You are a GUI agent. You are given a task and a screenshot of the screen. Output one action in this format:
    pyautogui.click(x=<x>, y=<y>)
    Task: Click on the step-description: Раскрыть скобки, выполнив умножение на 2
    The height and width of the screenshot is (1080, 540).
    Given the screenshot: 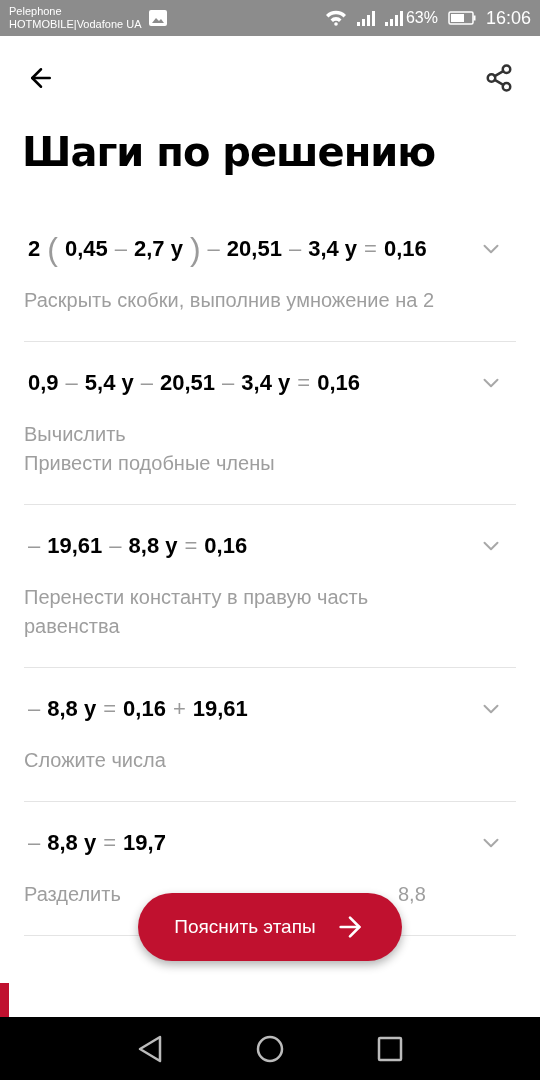 What is the action you would take?
    pyautogui.click(x=230, y=300)
    